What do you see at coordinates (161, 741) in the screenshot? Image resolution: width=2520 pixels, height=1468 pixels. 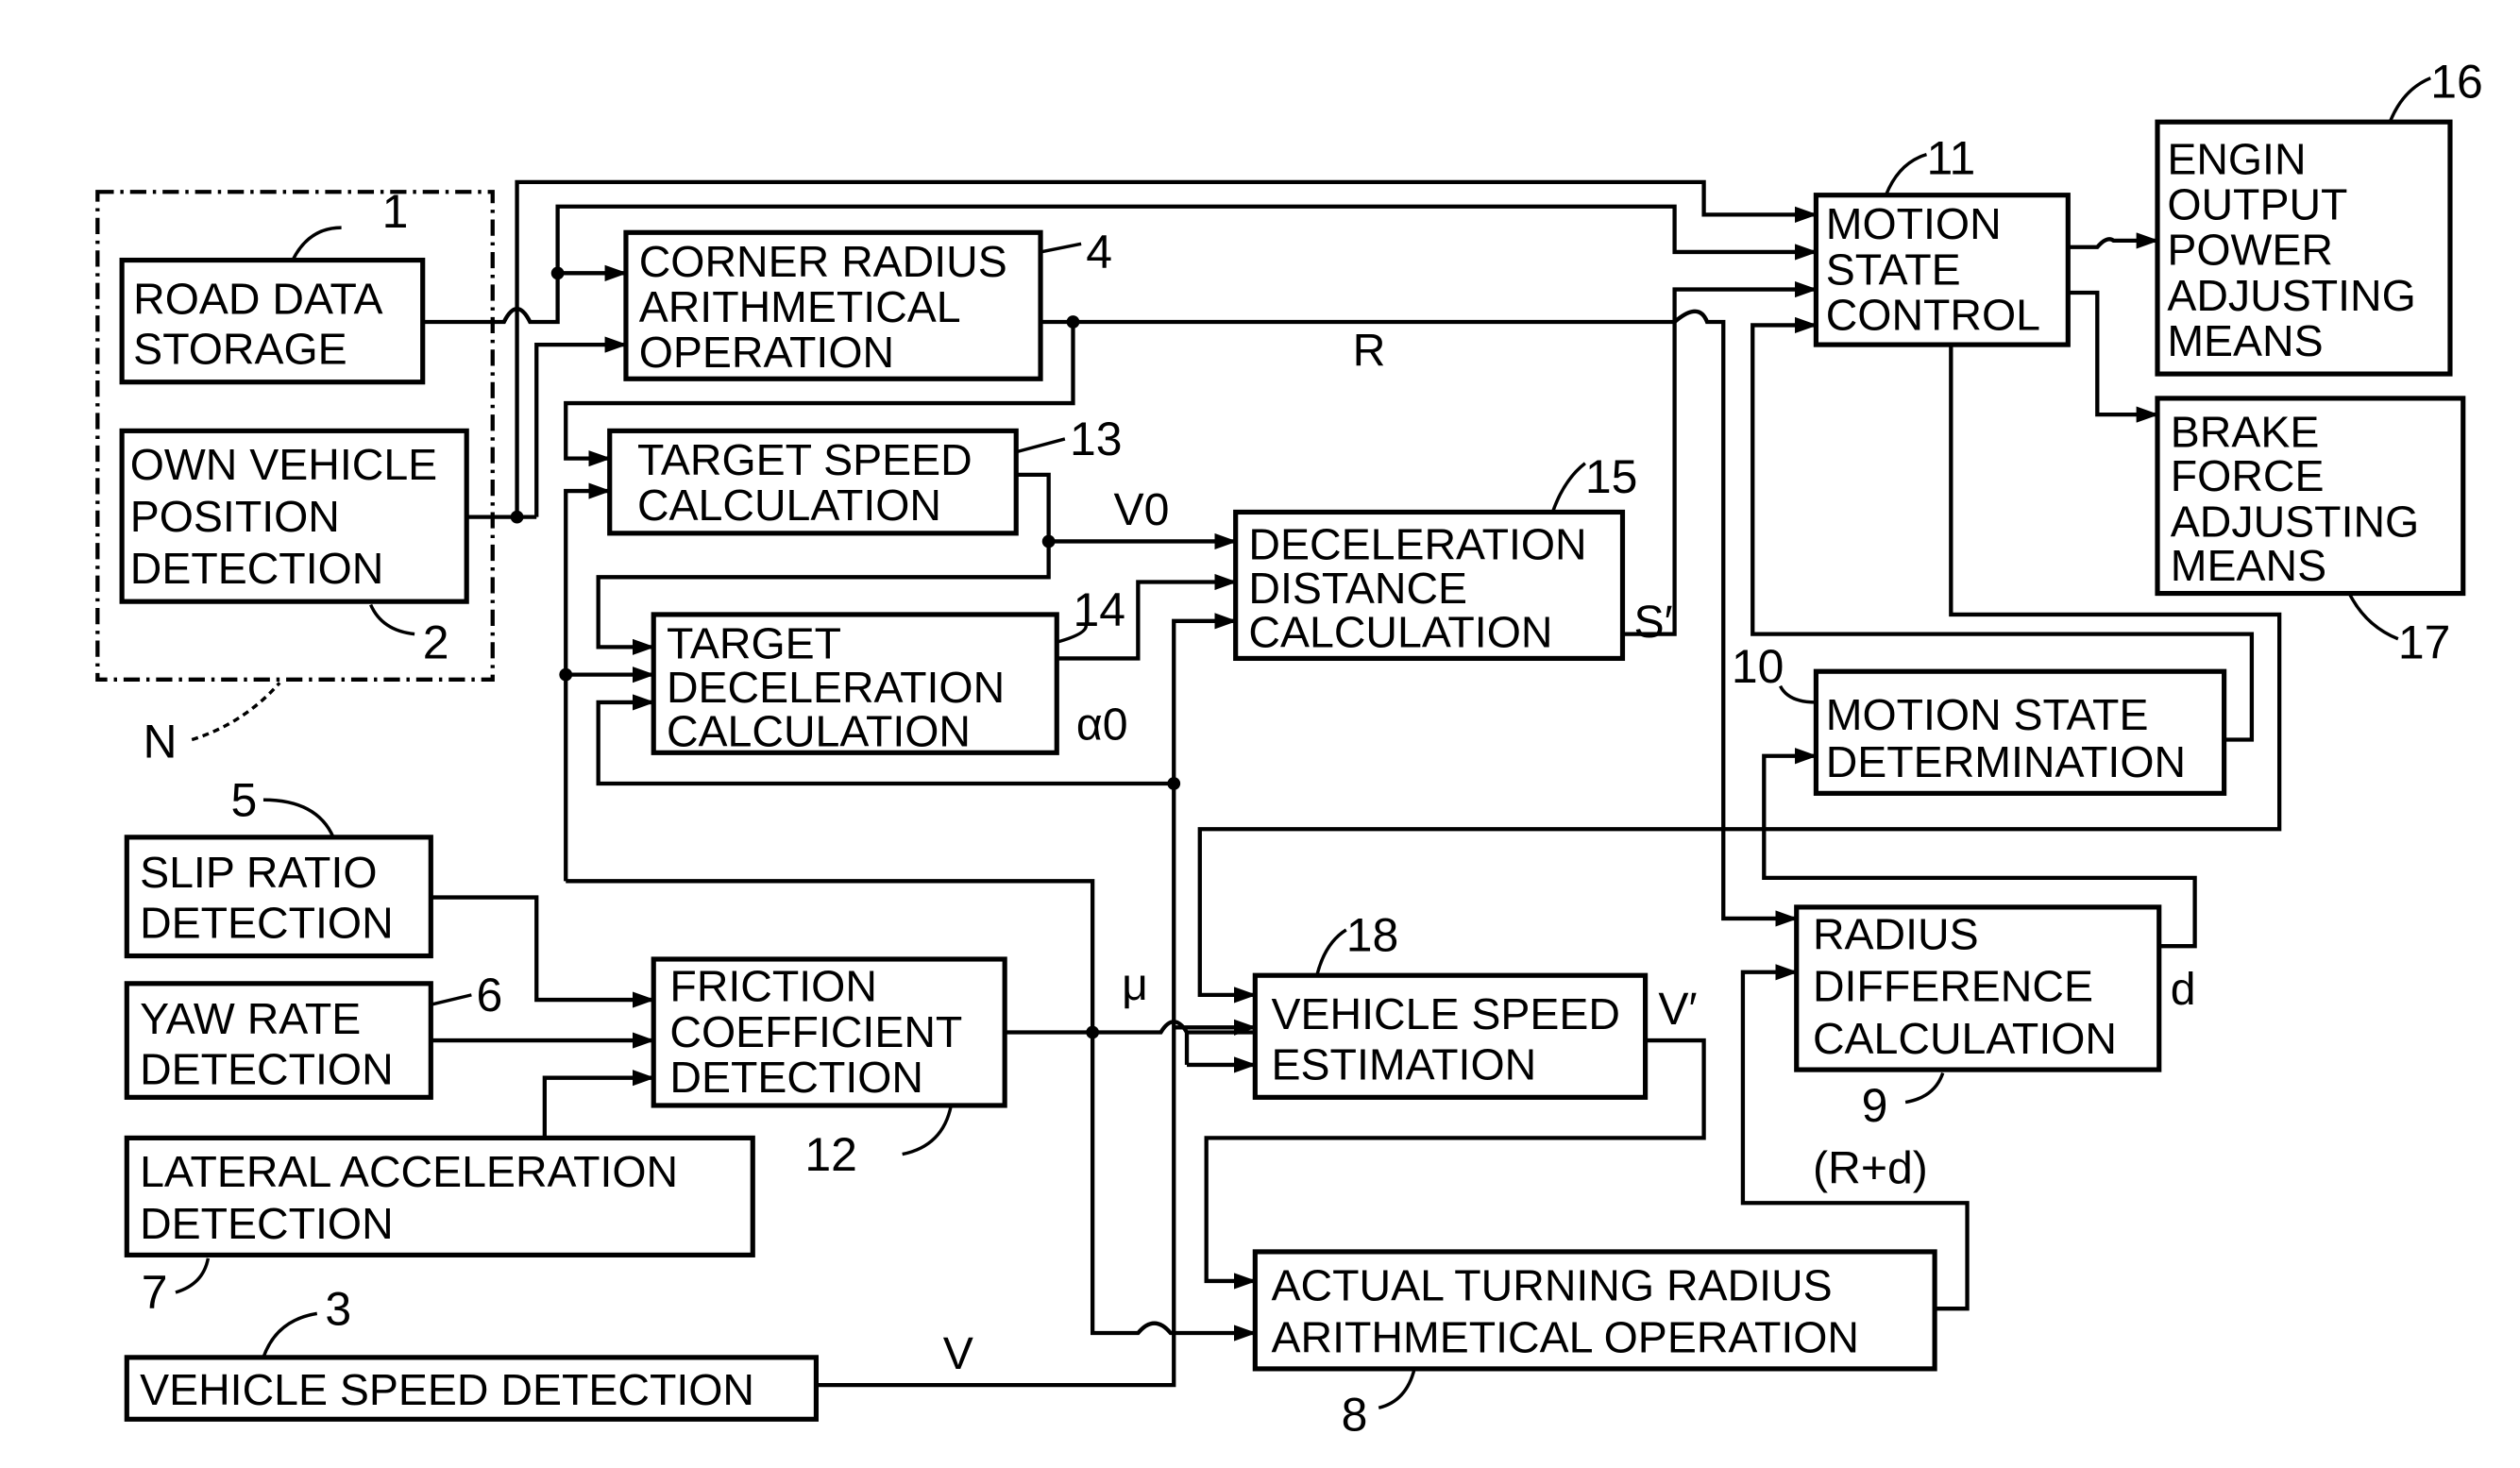 I see `group-n-label: N` at bounding box center [161, 741].